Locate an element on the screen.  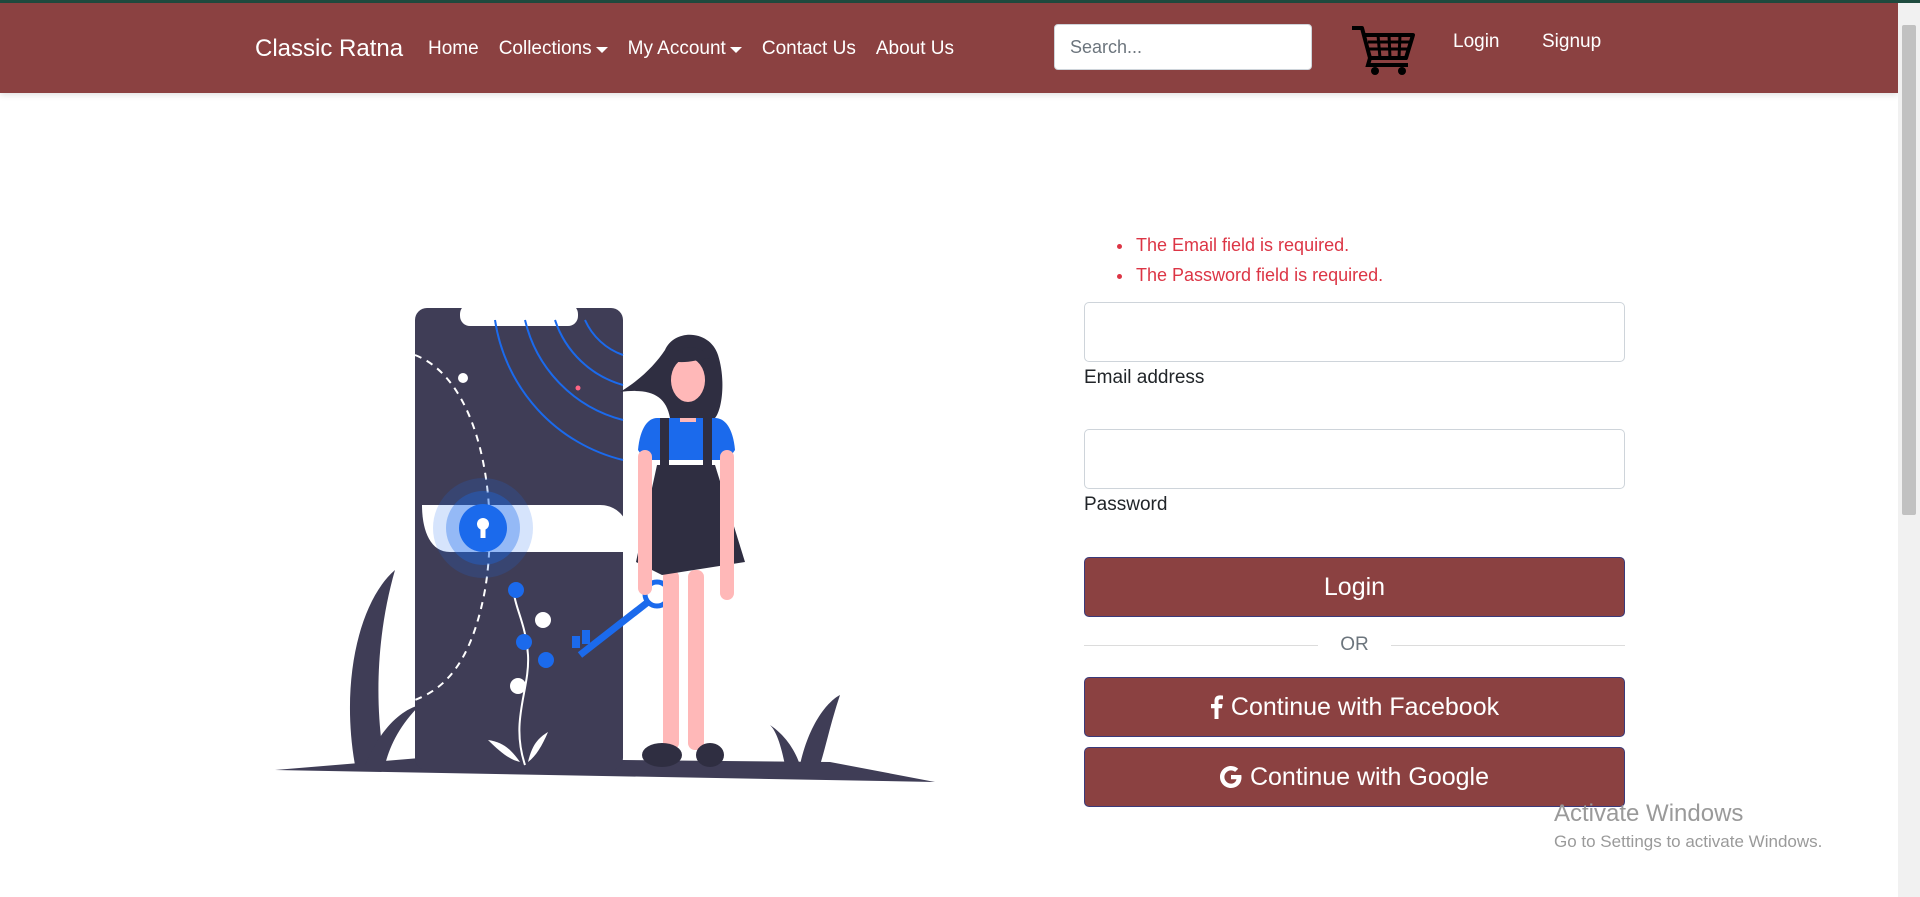
nav-link-label: Collections is located at coordinates (545, 48).